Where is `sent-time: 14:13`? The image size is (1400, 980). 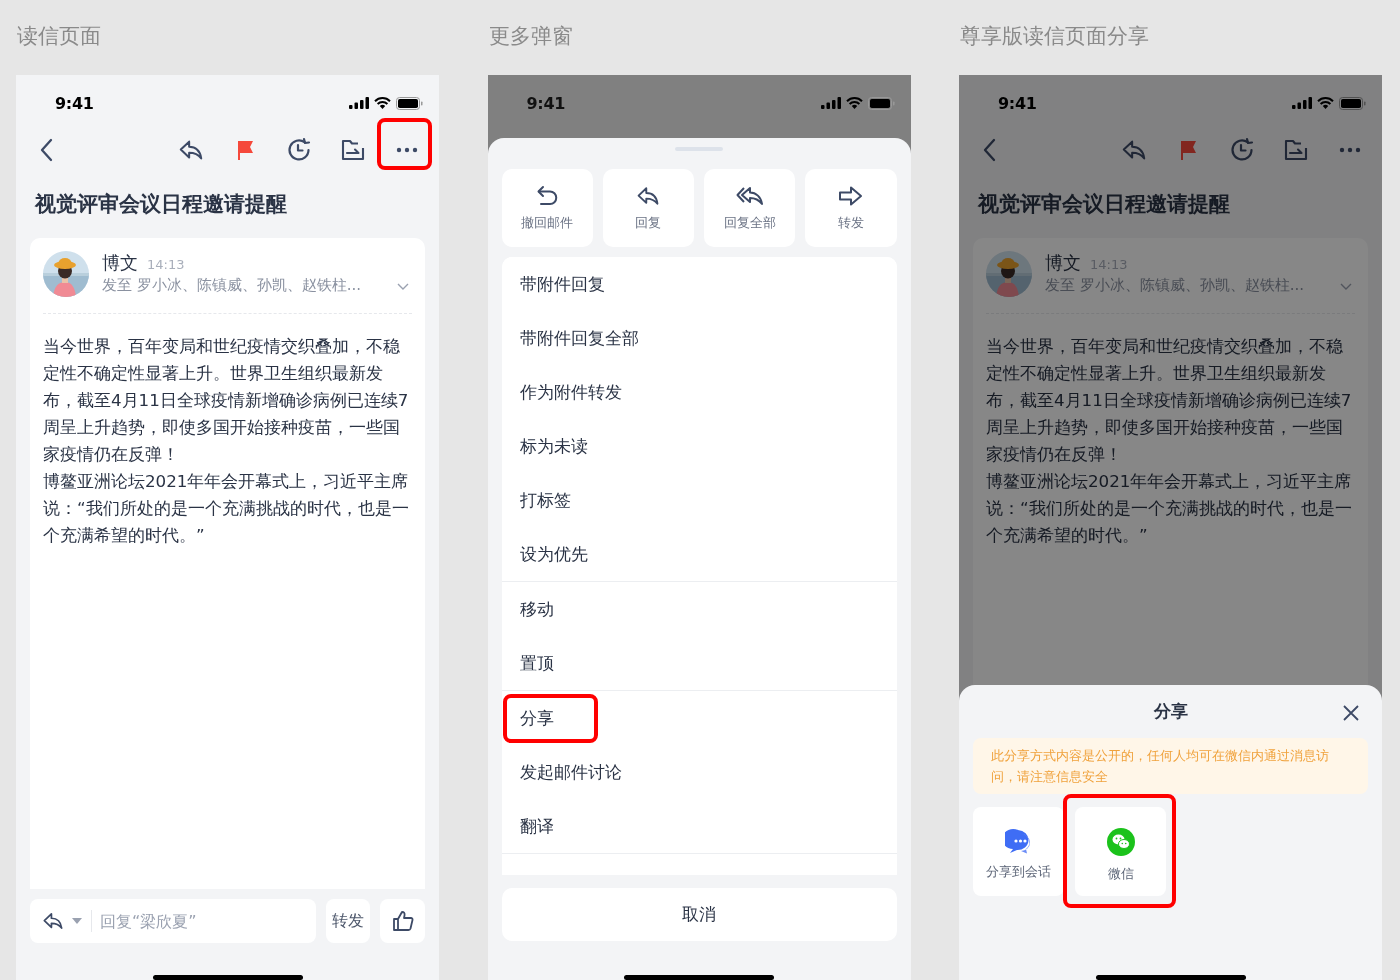
sent-time: 14:13 is located at coordinates (166, 264).